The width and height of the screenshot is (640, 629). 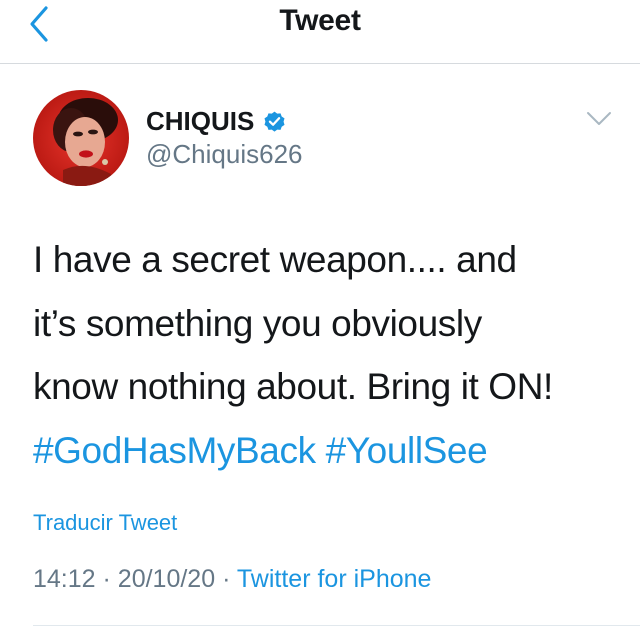 I want to click on author-handle: @Chiquis626, so click(x=224, y=154).